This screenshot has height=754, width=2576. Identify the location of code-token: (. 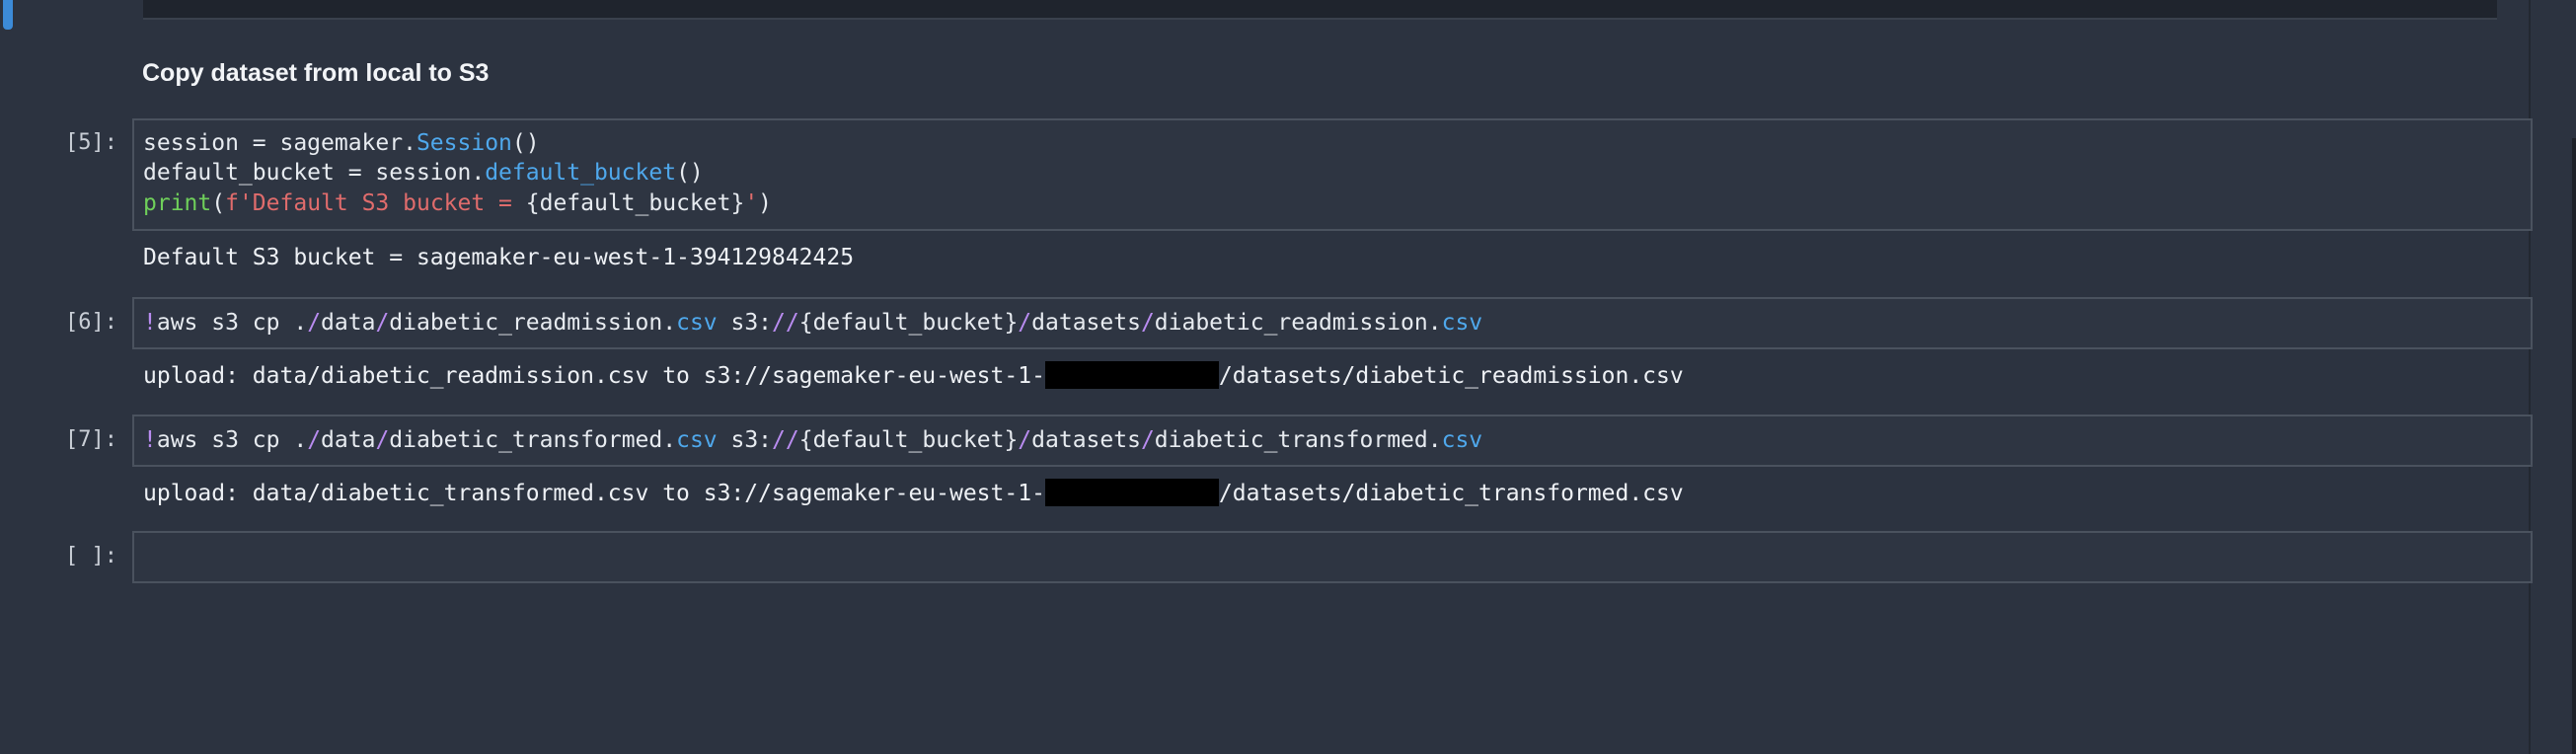
(219, 203).